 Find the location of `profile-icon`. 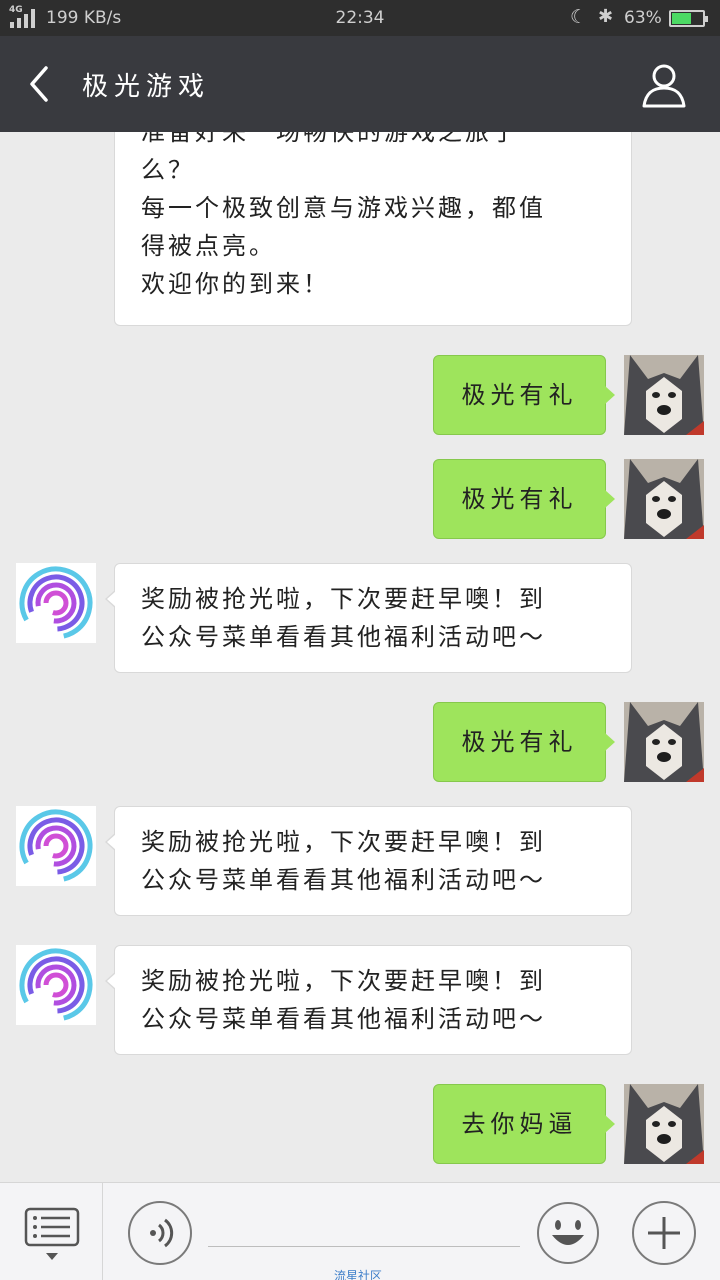

profile-icon is located at coordinates (664, 86).